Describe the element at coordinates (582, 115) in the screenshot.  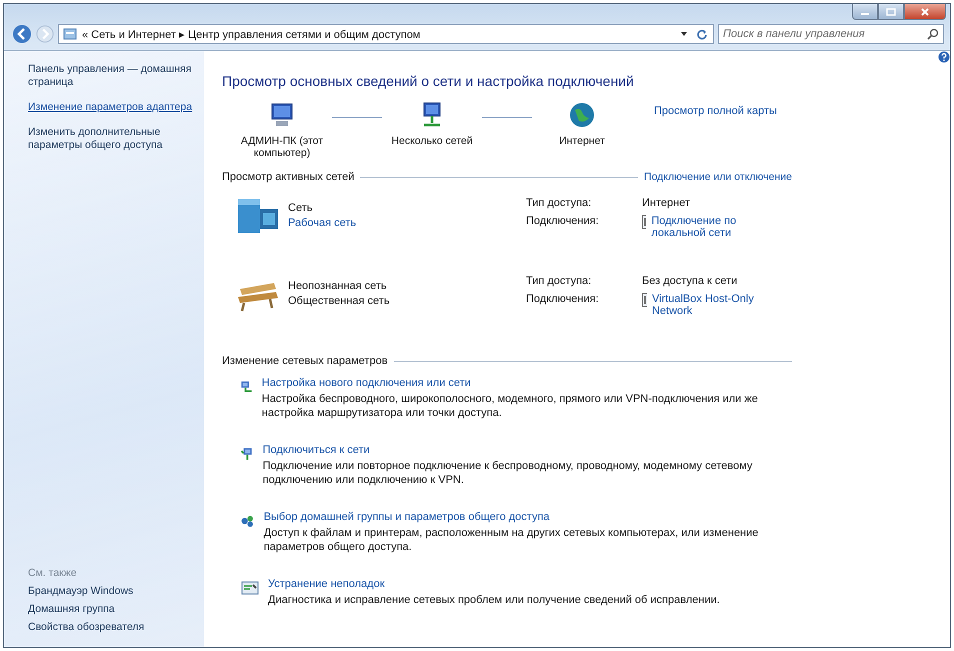
I see `globe-icon` at that location.